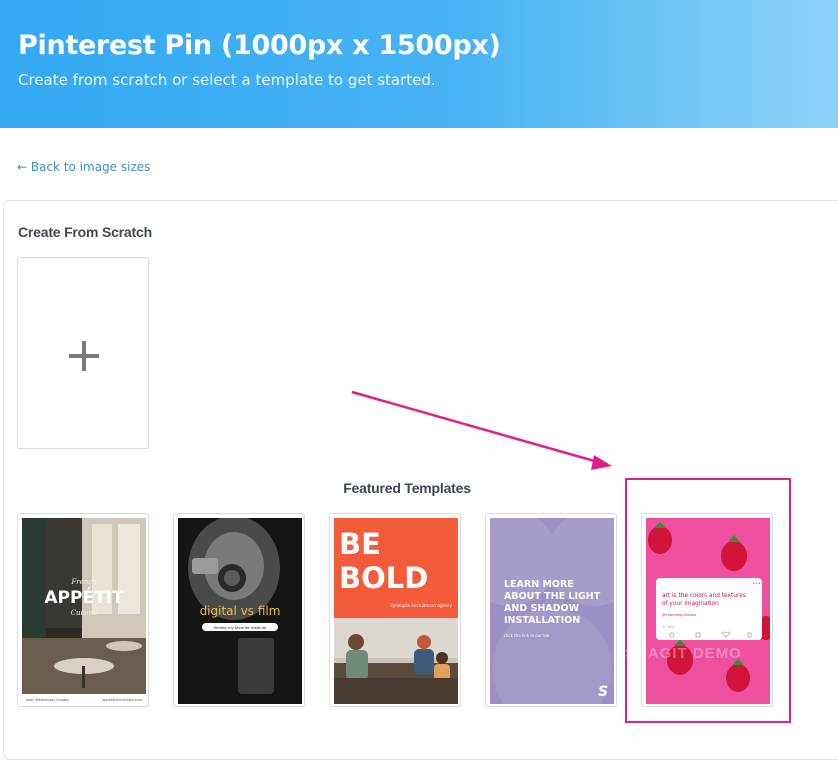 This screenshot has width=838, height=760. What do you see at coordinates (421, 605) in the screenshot?
I see `template-text: Synergize Recruitment Agency` at bounding box center [421, 605].